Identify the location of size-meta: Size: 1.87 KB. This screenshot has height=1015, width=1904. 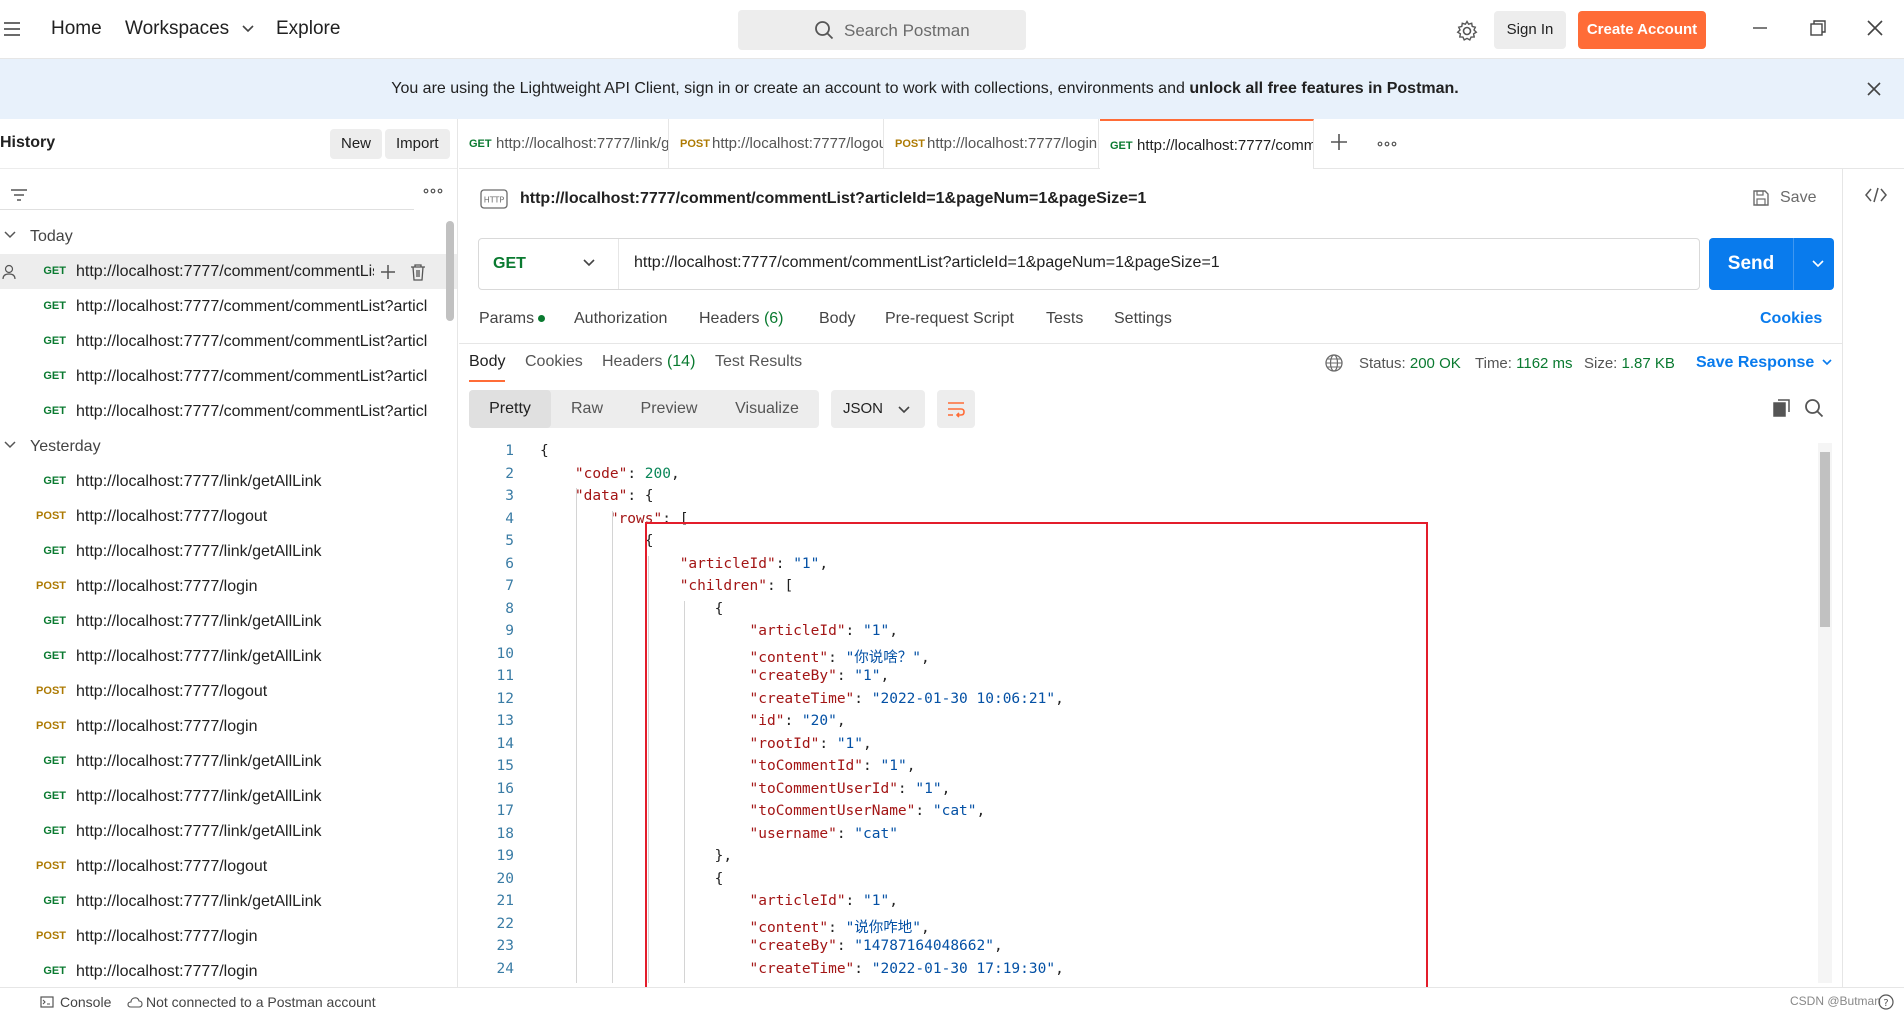
(1629, 363).